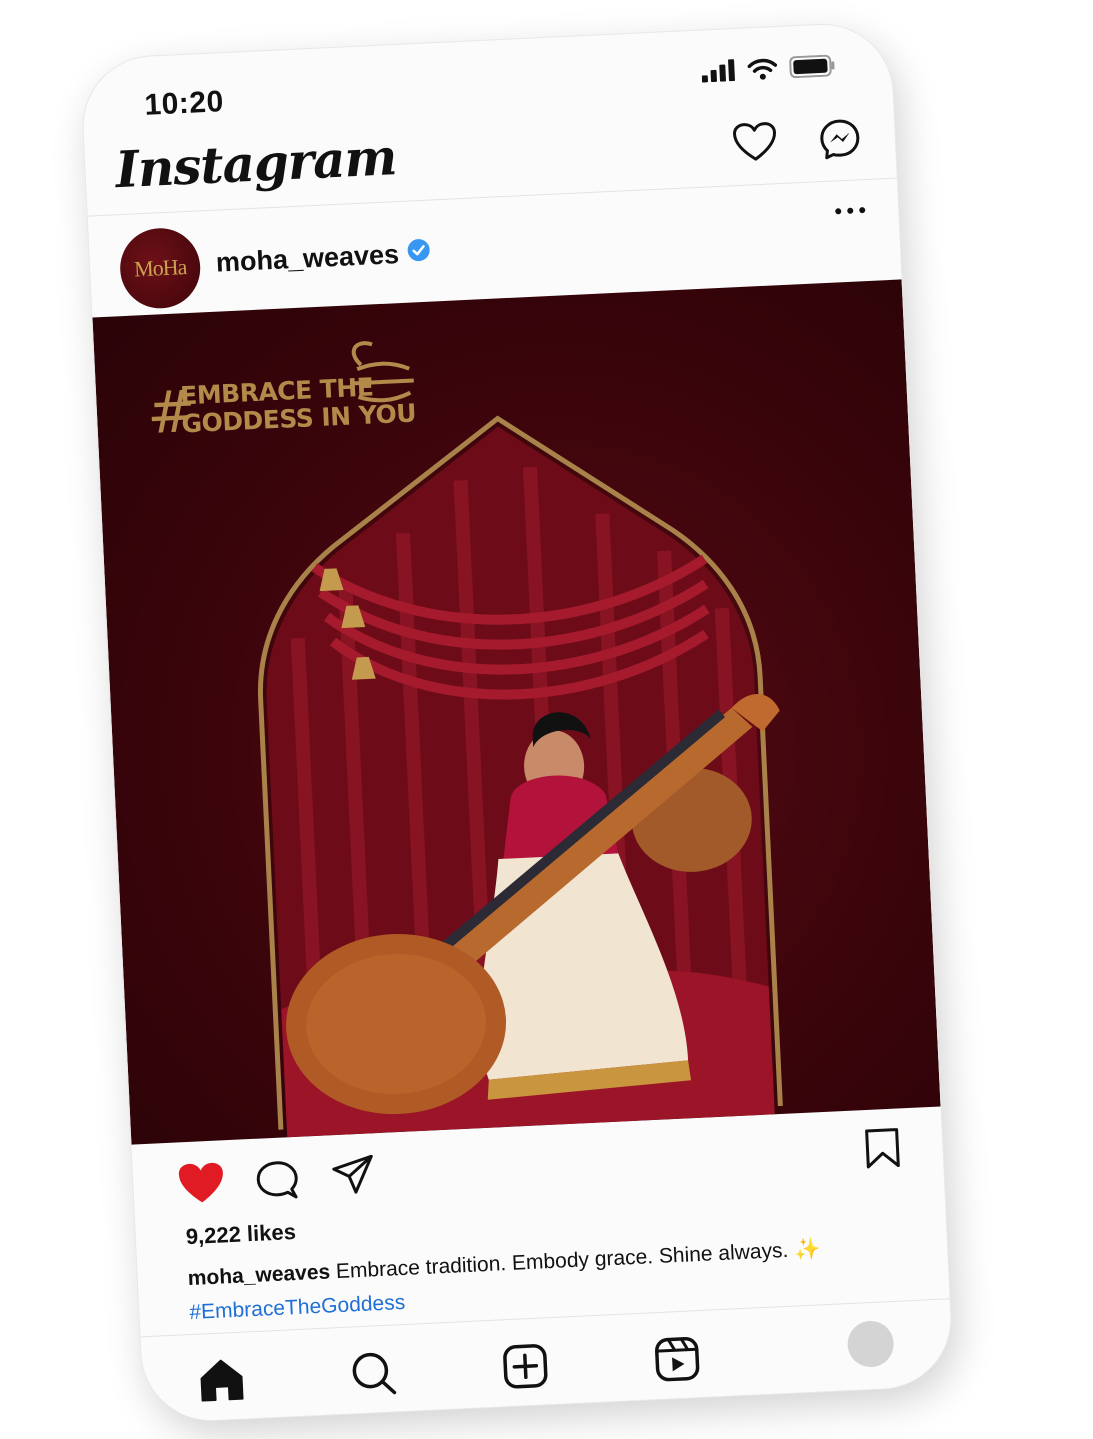  Describe the element at coordinates (240, 1234) in the screenshot. I see `likes-count: 9,222 likes` at that location.